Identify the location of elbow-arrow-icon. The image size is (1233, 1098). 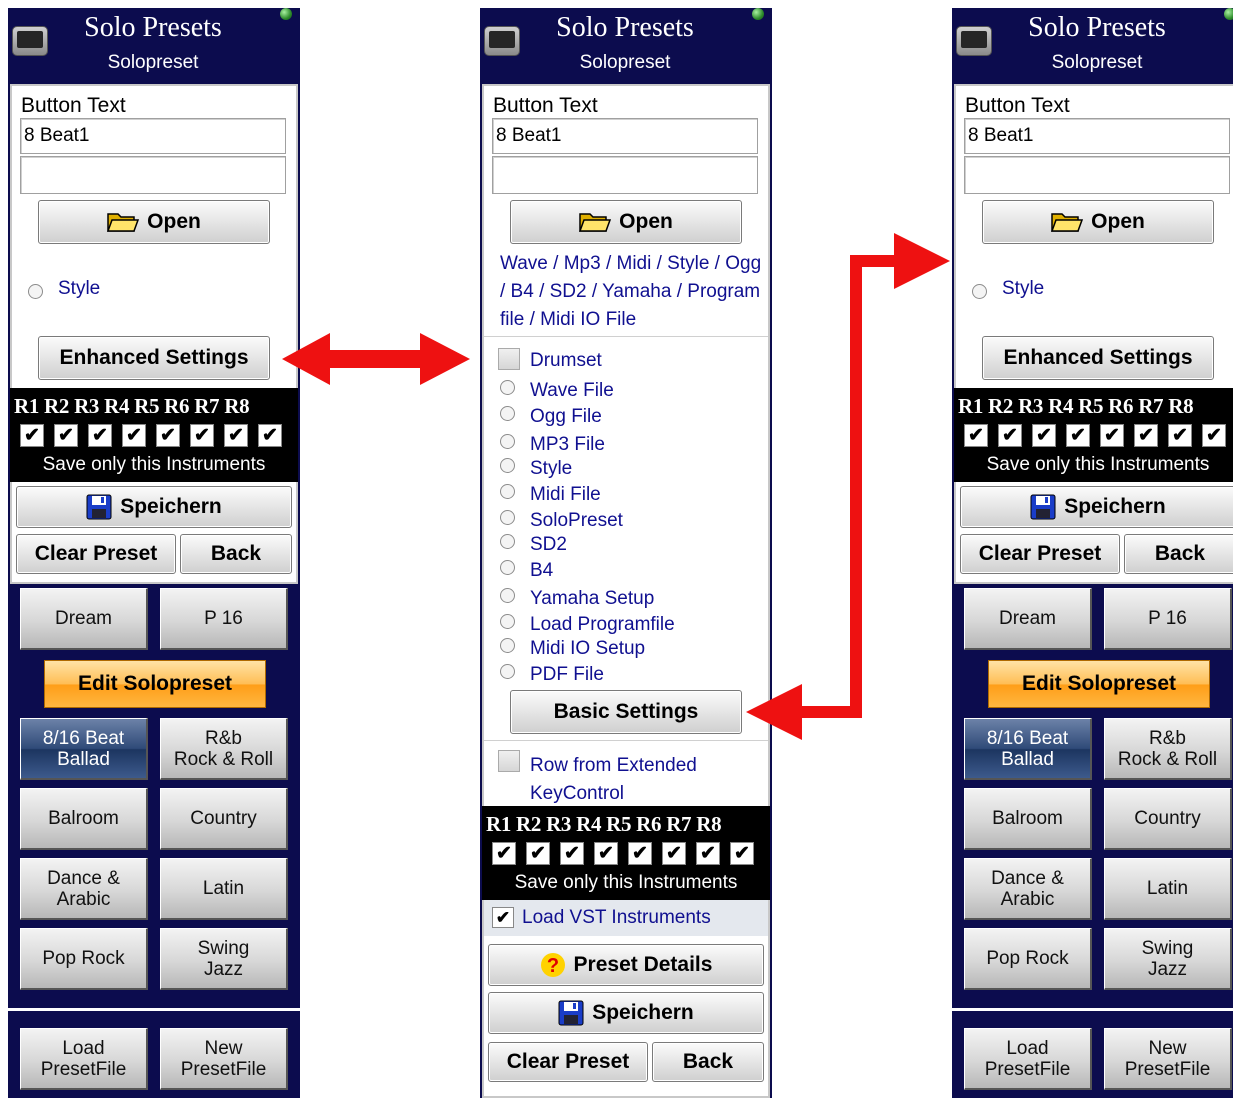
(849, 486).